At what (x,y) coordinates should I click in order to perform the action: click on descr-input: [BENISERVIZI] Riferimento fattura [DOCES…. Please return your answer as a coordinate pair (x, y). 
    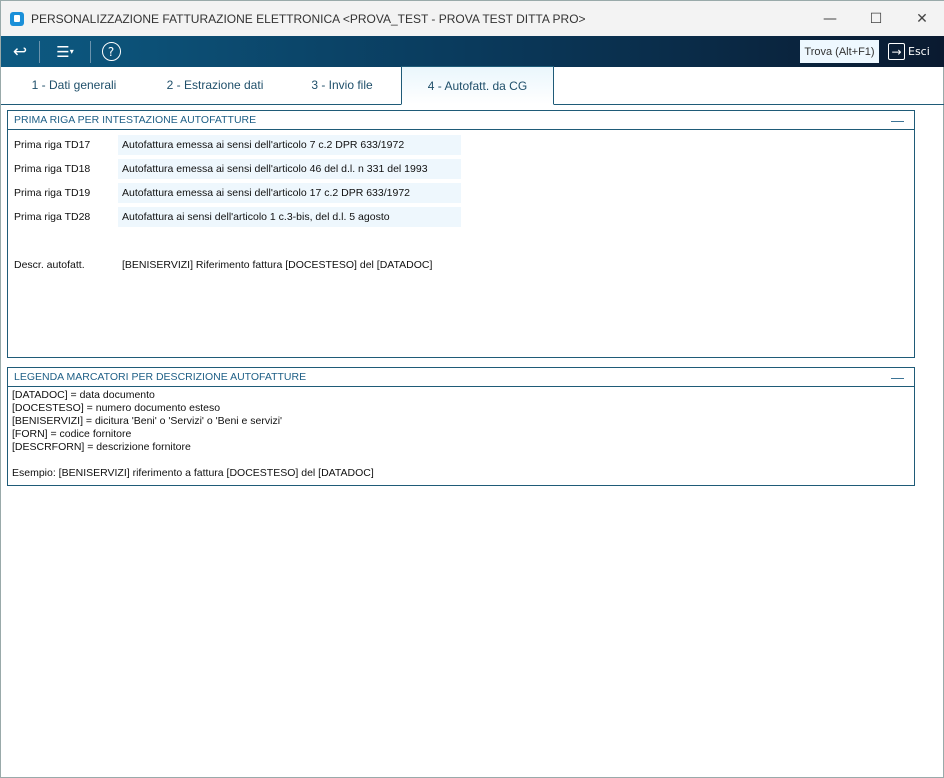
    Looking at the image, I should click on (368, 265).